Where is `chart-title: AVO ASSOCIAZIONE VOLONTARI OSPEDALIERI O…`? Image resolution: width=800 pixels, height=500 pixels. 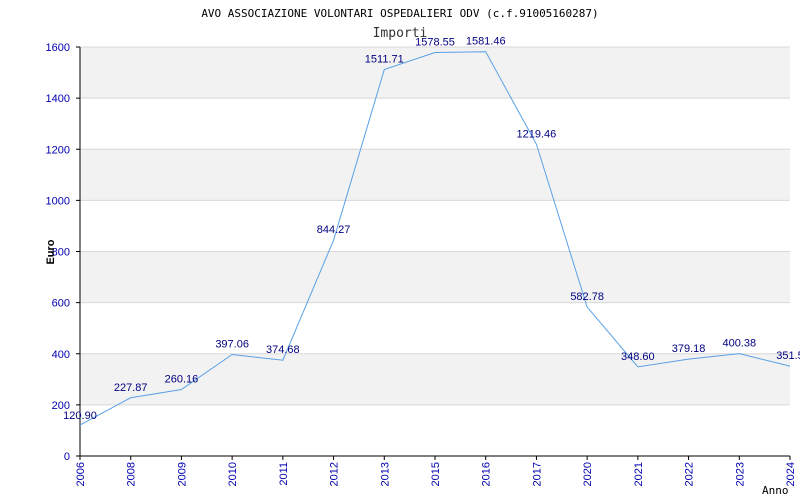
chart-title: AVO ASSOCIAZIONE VOLONTARI OSPEDALIERI O… is located at coordinates (399, 13).